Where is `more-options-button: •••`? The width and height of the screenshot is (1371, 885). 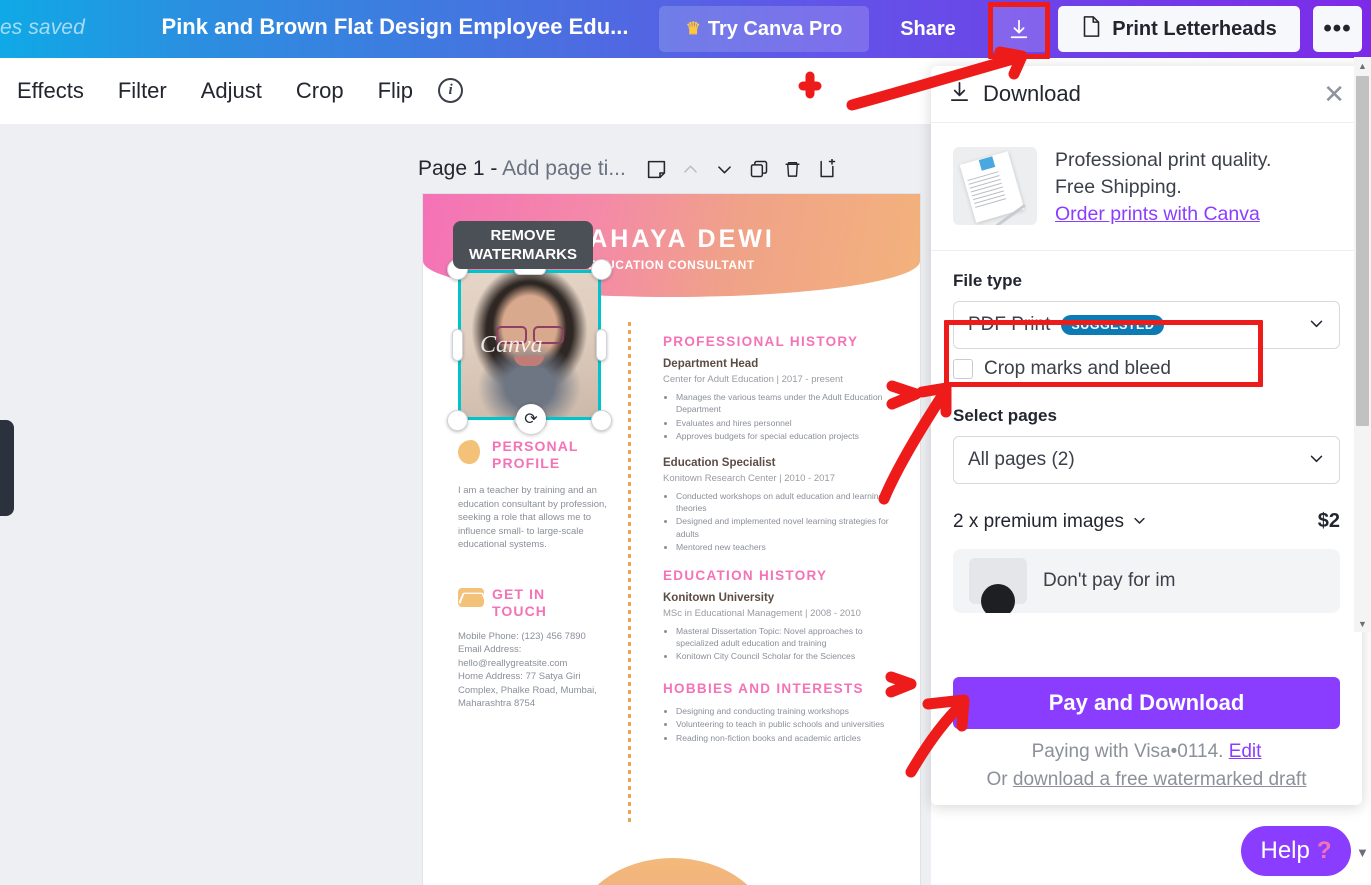
more-options-button: ••• is located at coordinates (1337, 29).